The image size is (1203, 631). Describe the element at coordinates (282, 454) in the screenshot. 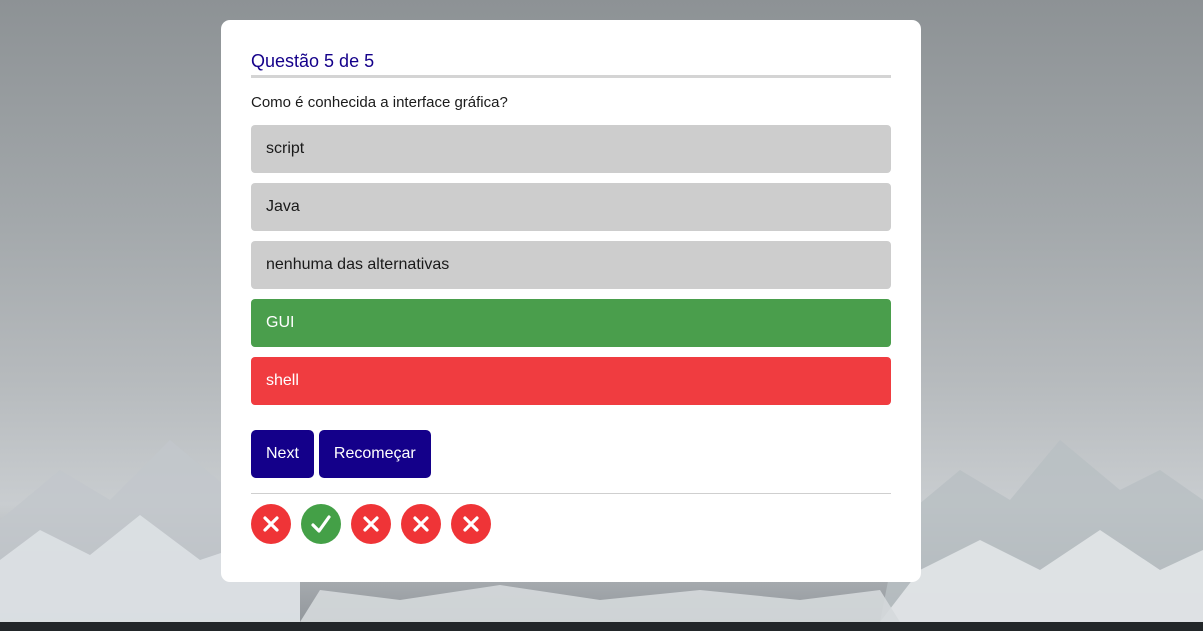

I see `next-button: Next` at that location.